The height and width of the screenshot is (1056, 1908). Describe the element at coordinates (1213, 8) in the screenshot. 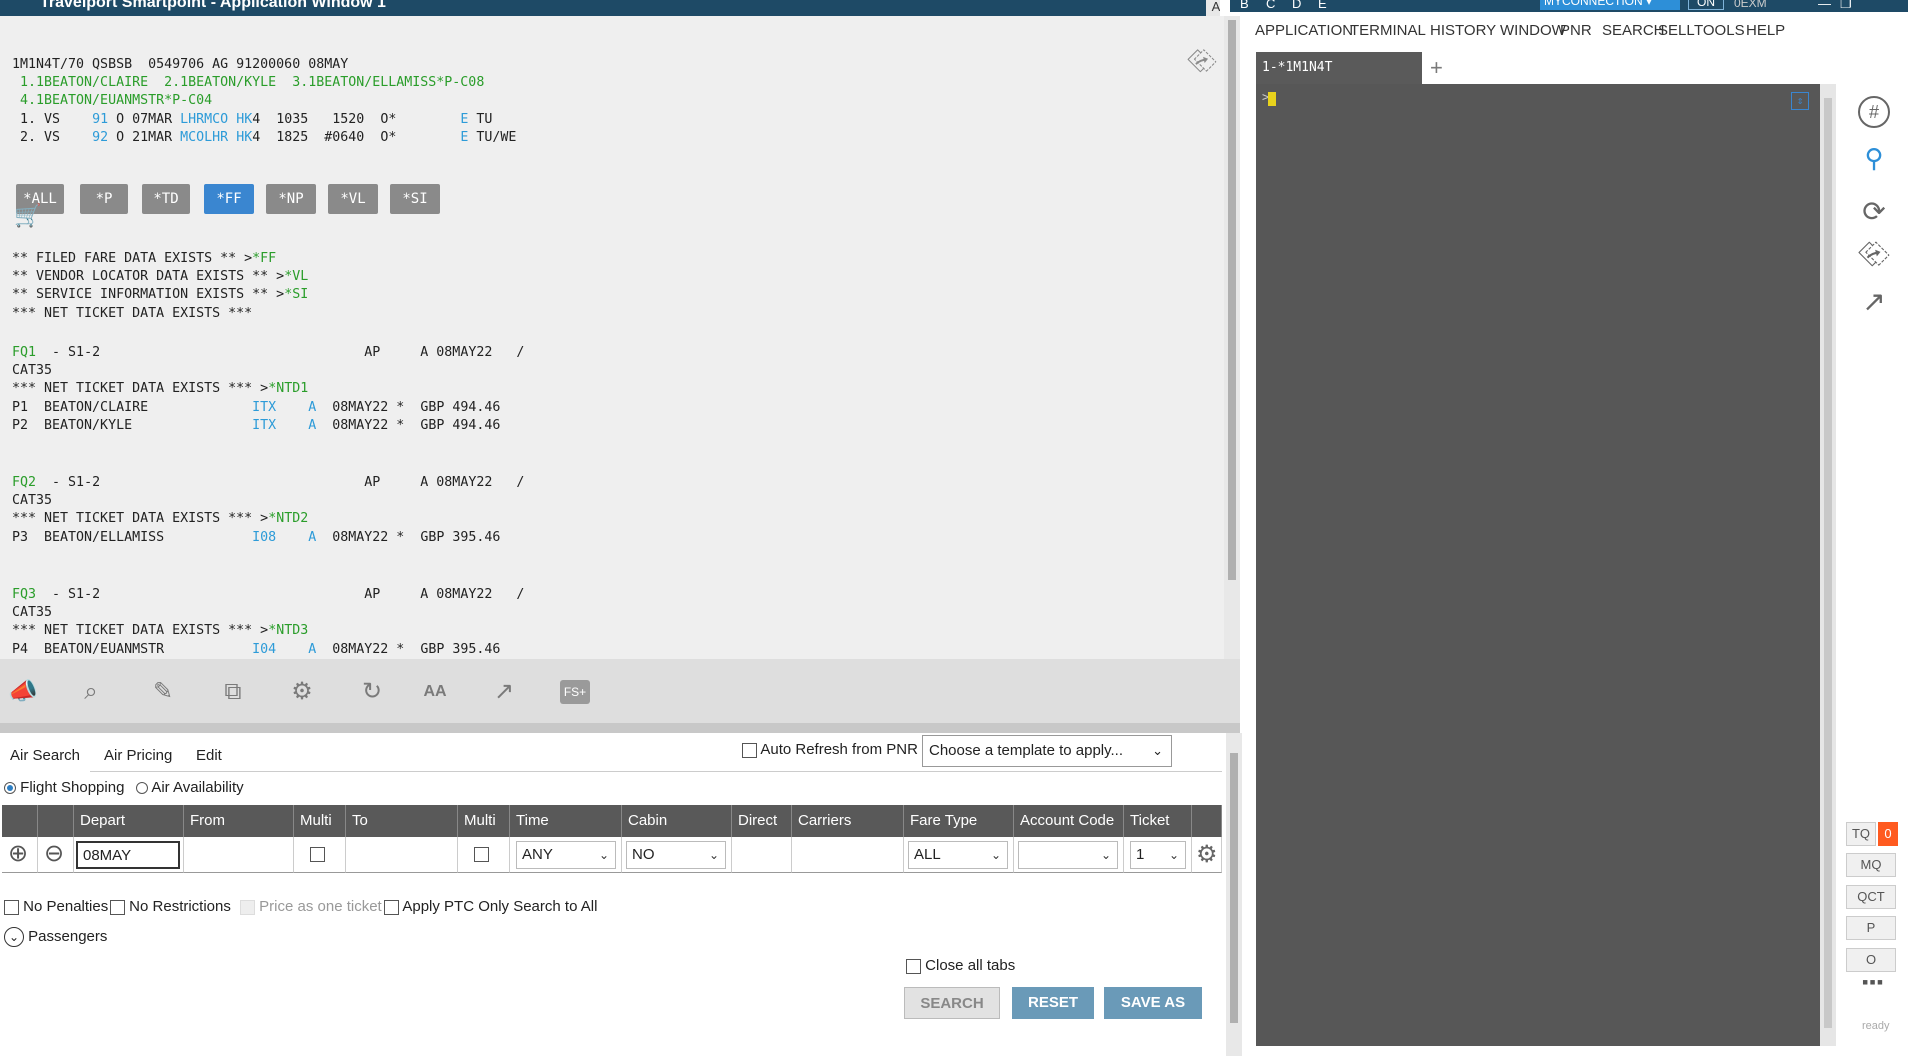

I see `window-corner-label: A` at that location.